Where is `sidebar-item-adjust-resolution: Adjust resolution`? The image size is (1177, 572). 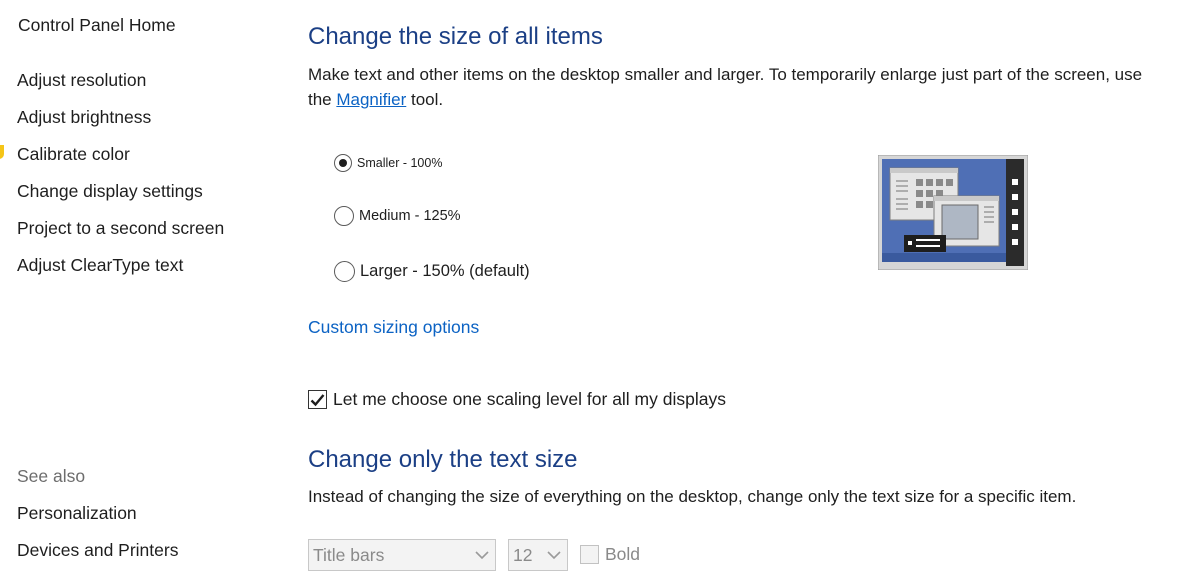
sidebar-item-adjust-resolution: Adjust resolution is located at coordinates (81, 80).